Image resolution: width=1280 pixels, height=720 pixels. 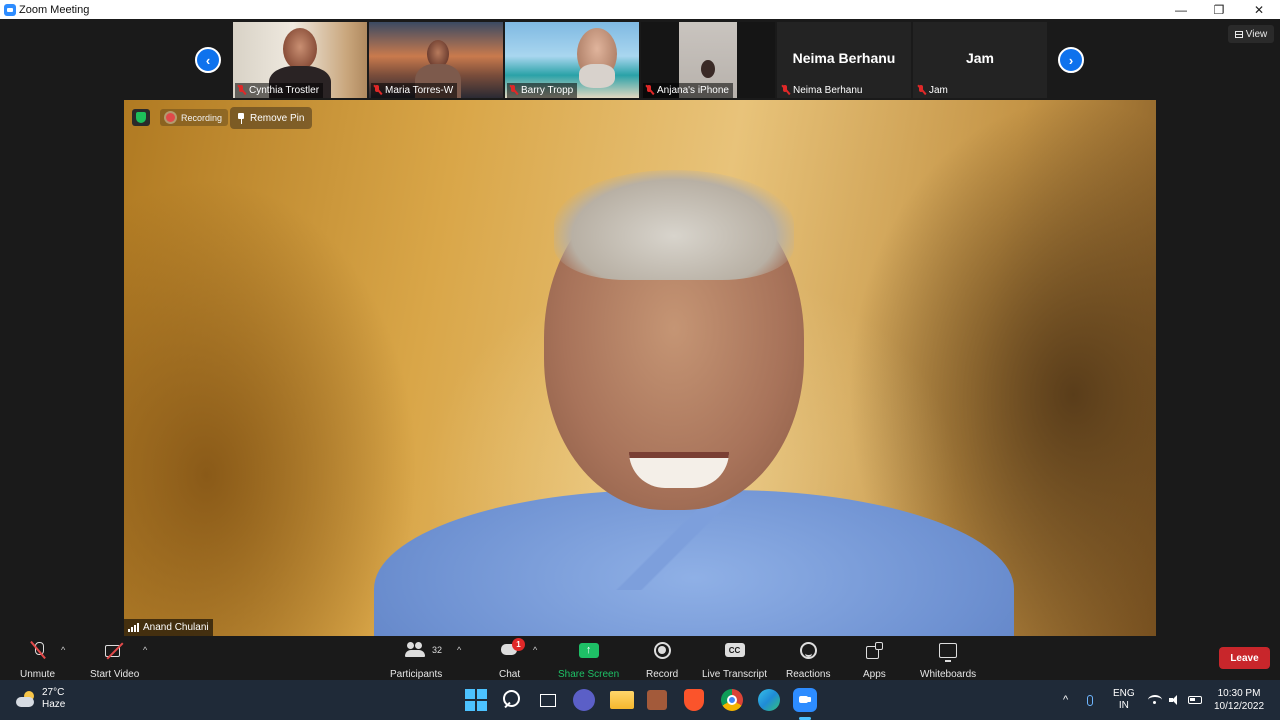 I want to click on remove-pin-button: Remove Pin, so click(x=271, y=118).